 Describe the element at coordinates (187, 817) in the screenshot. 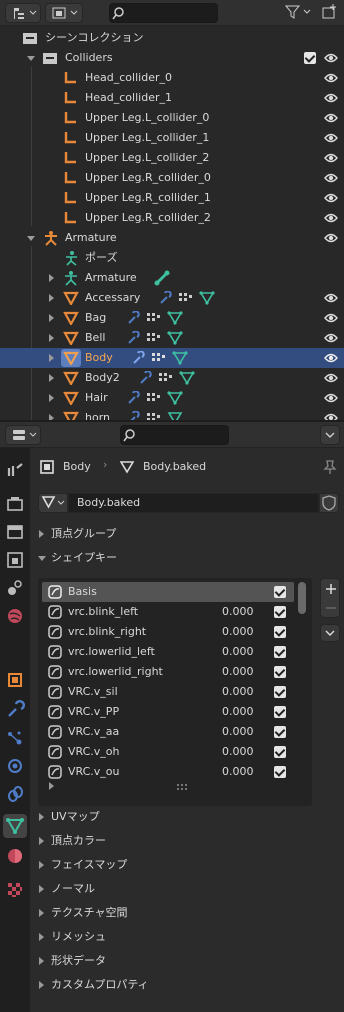

I see `panel-uv-maps: UVマップ` at that location.